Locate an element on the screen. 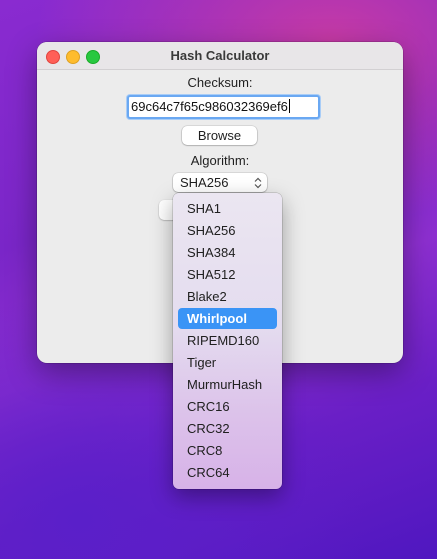  menu-item-crc16: CRC16 is located at coordinates (227, 406).